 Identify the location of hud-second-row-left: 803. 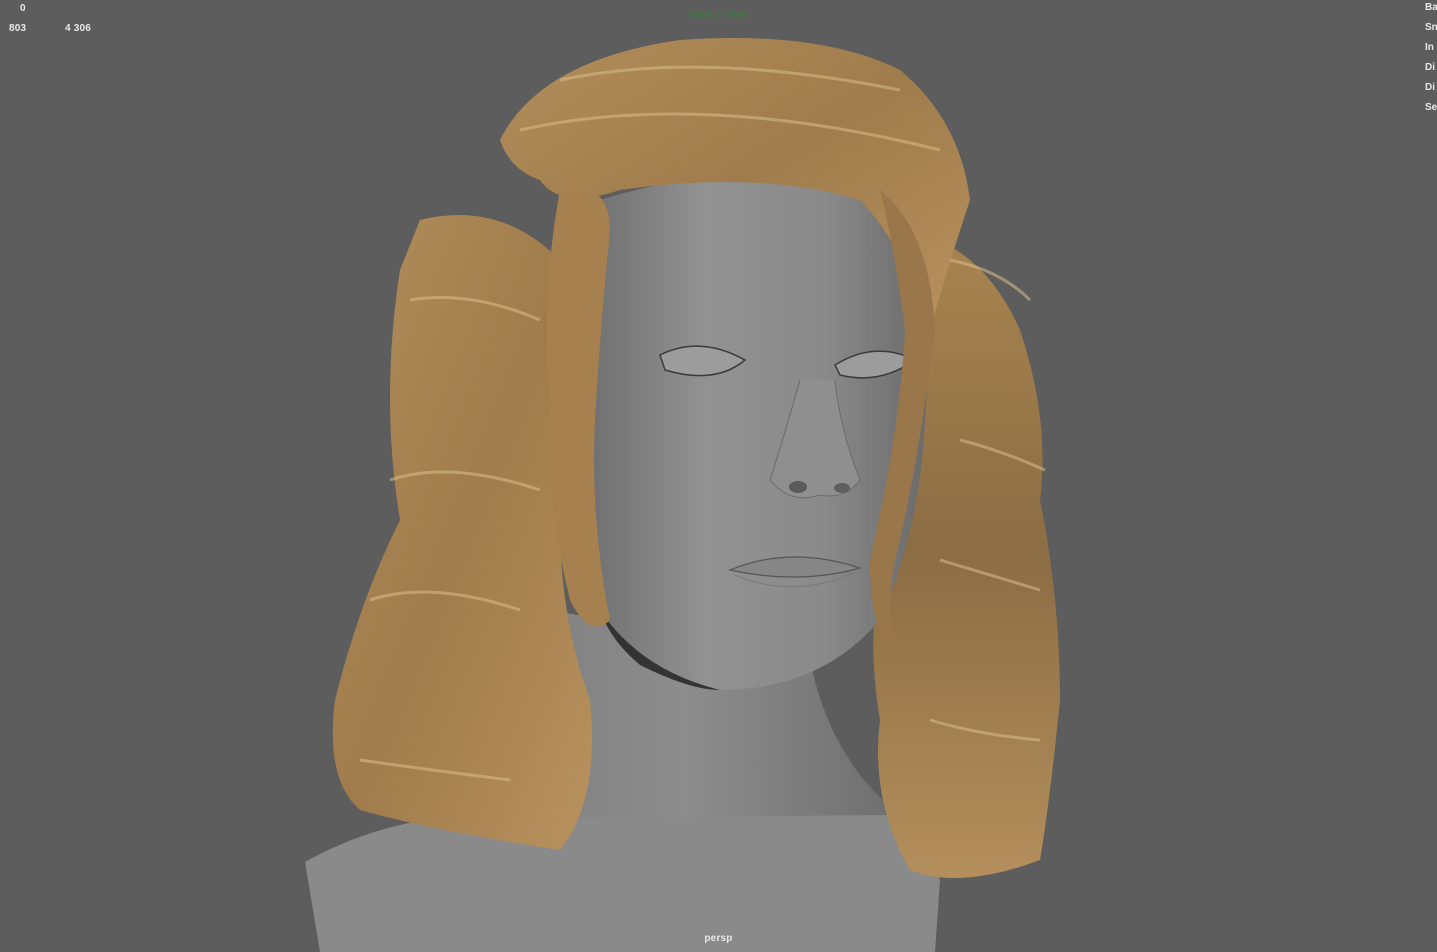
(18, 28).